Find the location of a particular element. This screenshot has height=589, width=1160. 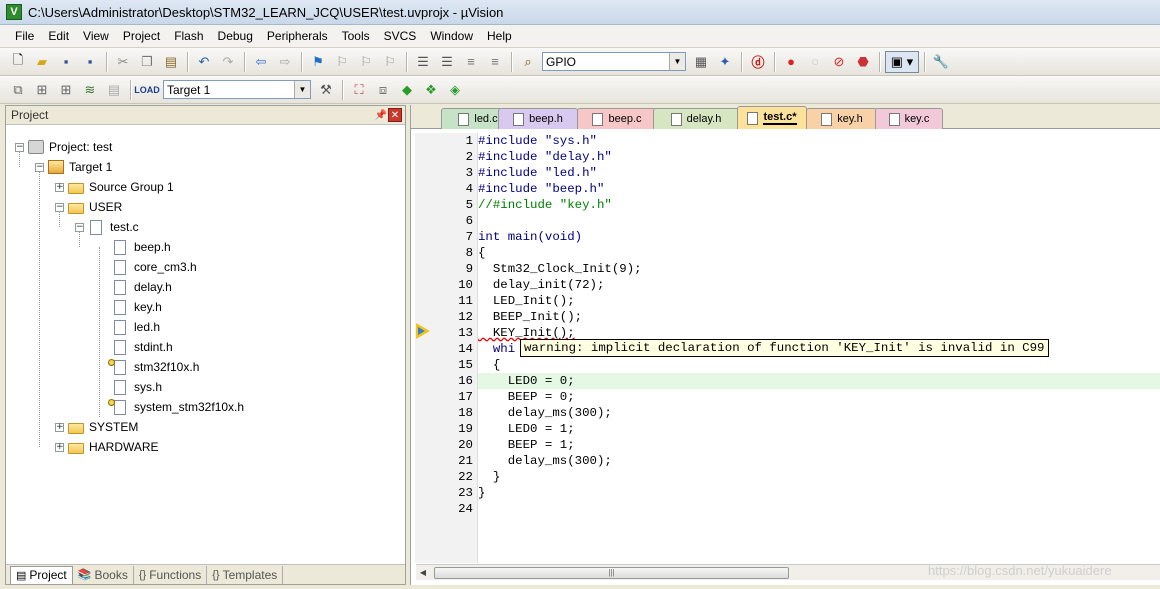

tree-item-user: − USER is located at coordinates (88, 207).